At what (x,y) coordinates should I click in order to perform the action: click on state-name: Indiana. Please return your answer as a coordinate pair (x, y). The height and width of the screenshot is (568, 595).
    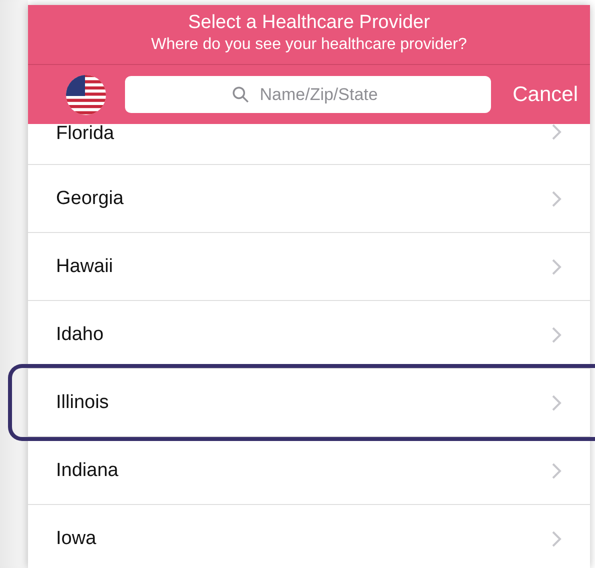
    Looking at the image, I should click on (87, 471).